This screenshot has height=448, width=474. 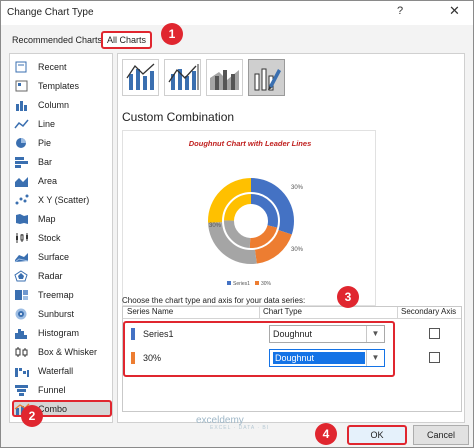 I want to click on stock-chart-icon, so click(x=22, y=237).